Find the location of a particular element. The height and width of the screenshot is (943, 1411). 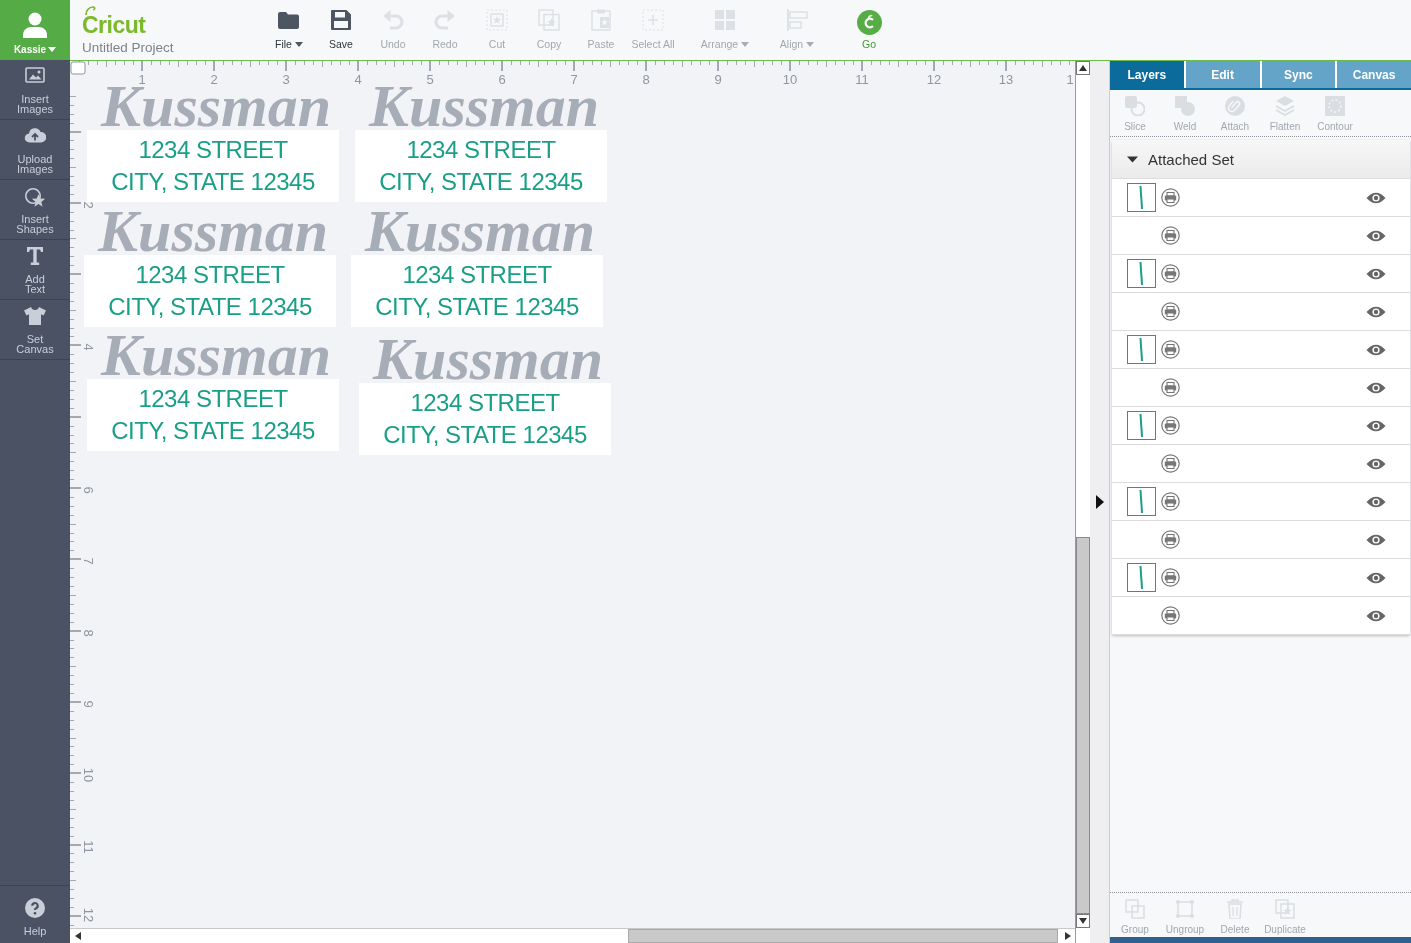

cloud-upload-icon is located at coordinates (35, 135).